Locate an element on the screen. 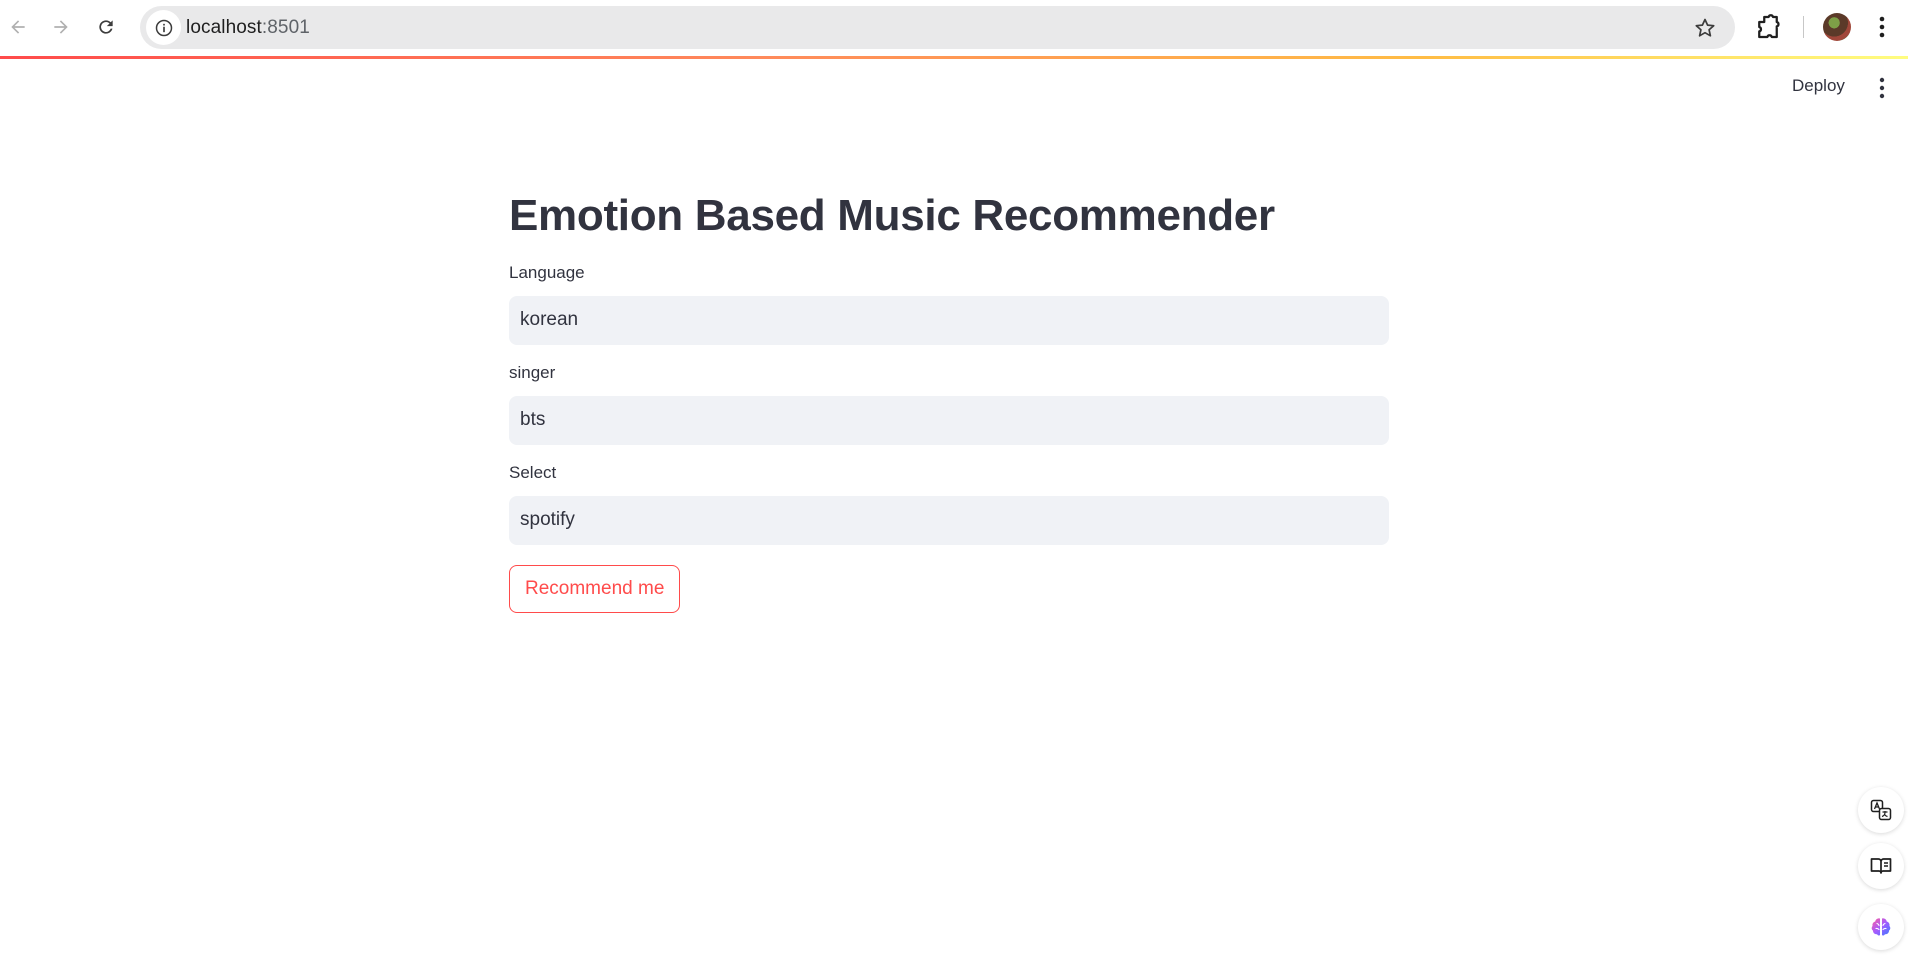 The width and height of the screenshot is (1908, 966). language-input: korean is located at coordinates (949, 320).